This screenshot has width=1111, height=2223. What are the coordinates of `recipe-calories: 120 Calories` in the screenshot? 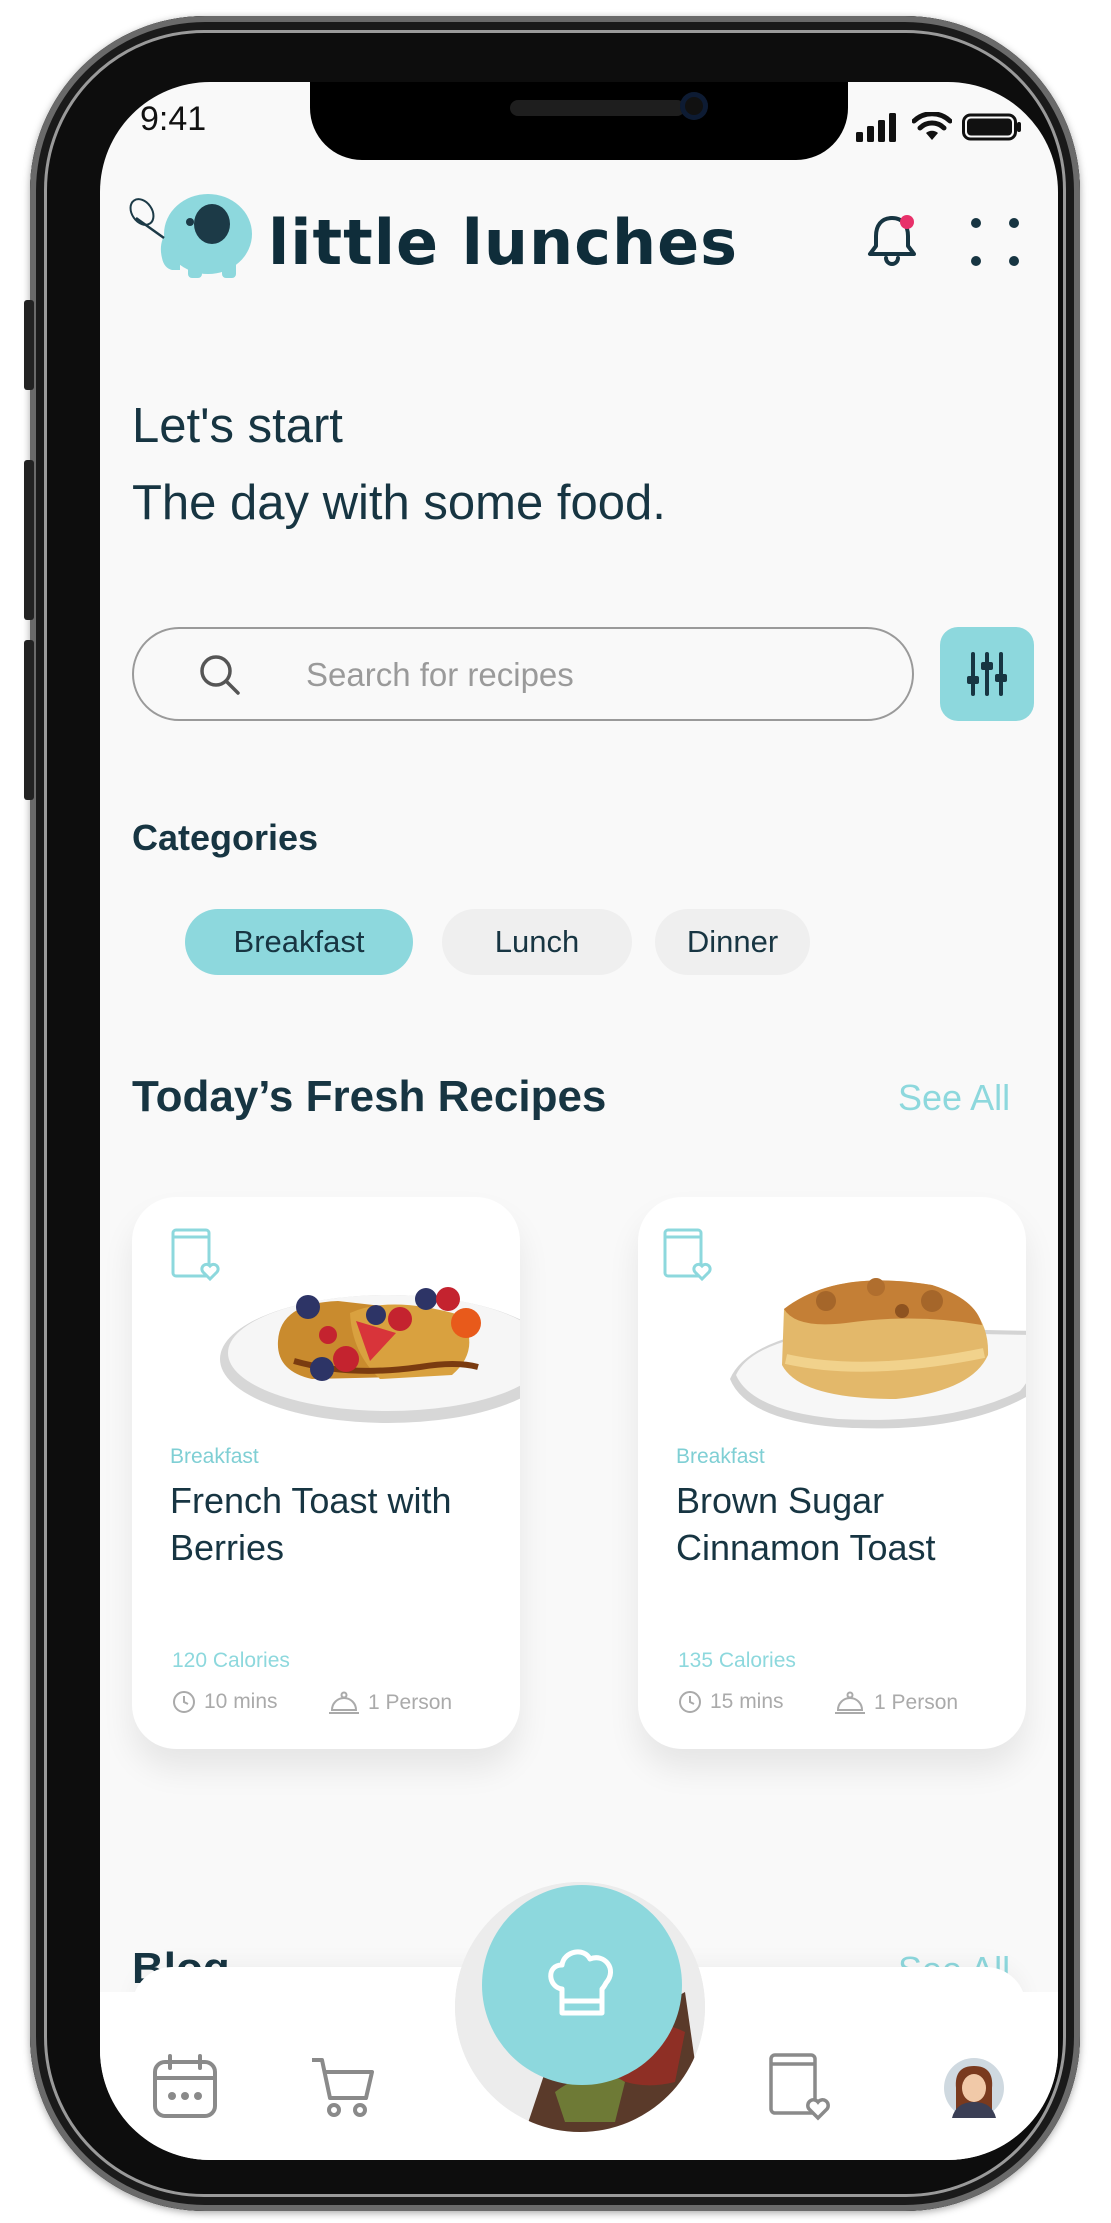 It's located at (231, 1660).